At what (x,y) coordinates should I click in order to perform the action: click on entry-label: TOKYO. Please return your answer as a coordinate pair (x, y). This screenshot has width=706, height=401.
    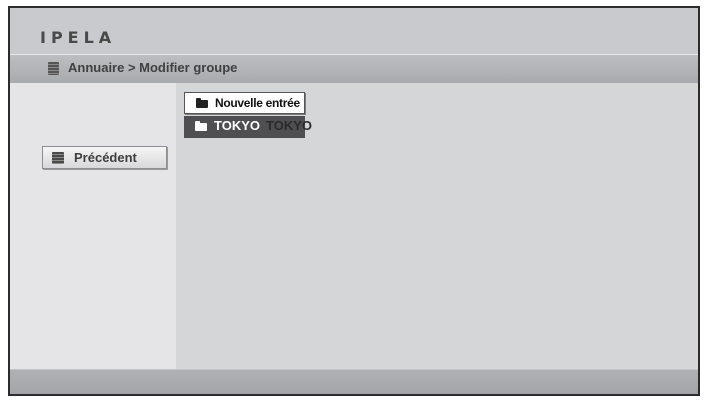
    Looking at the image, I should click on (237, 125).